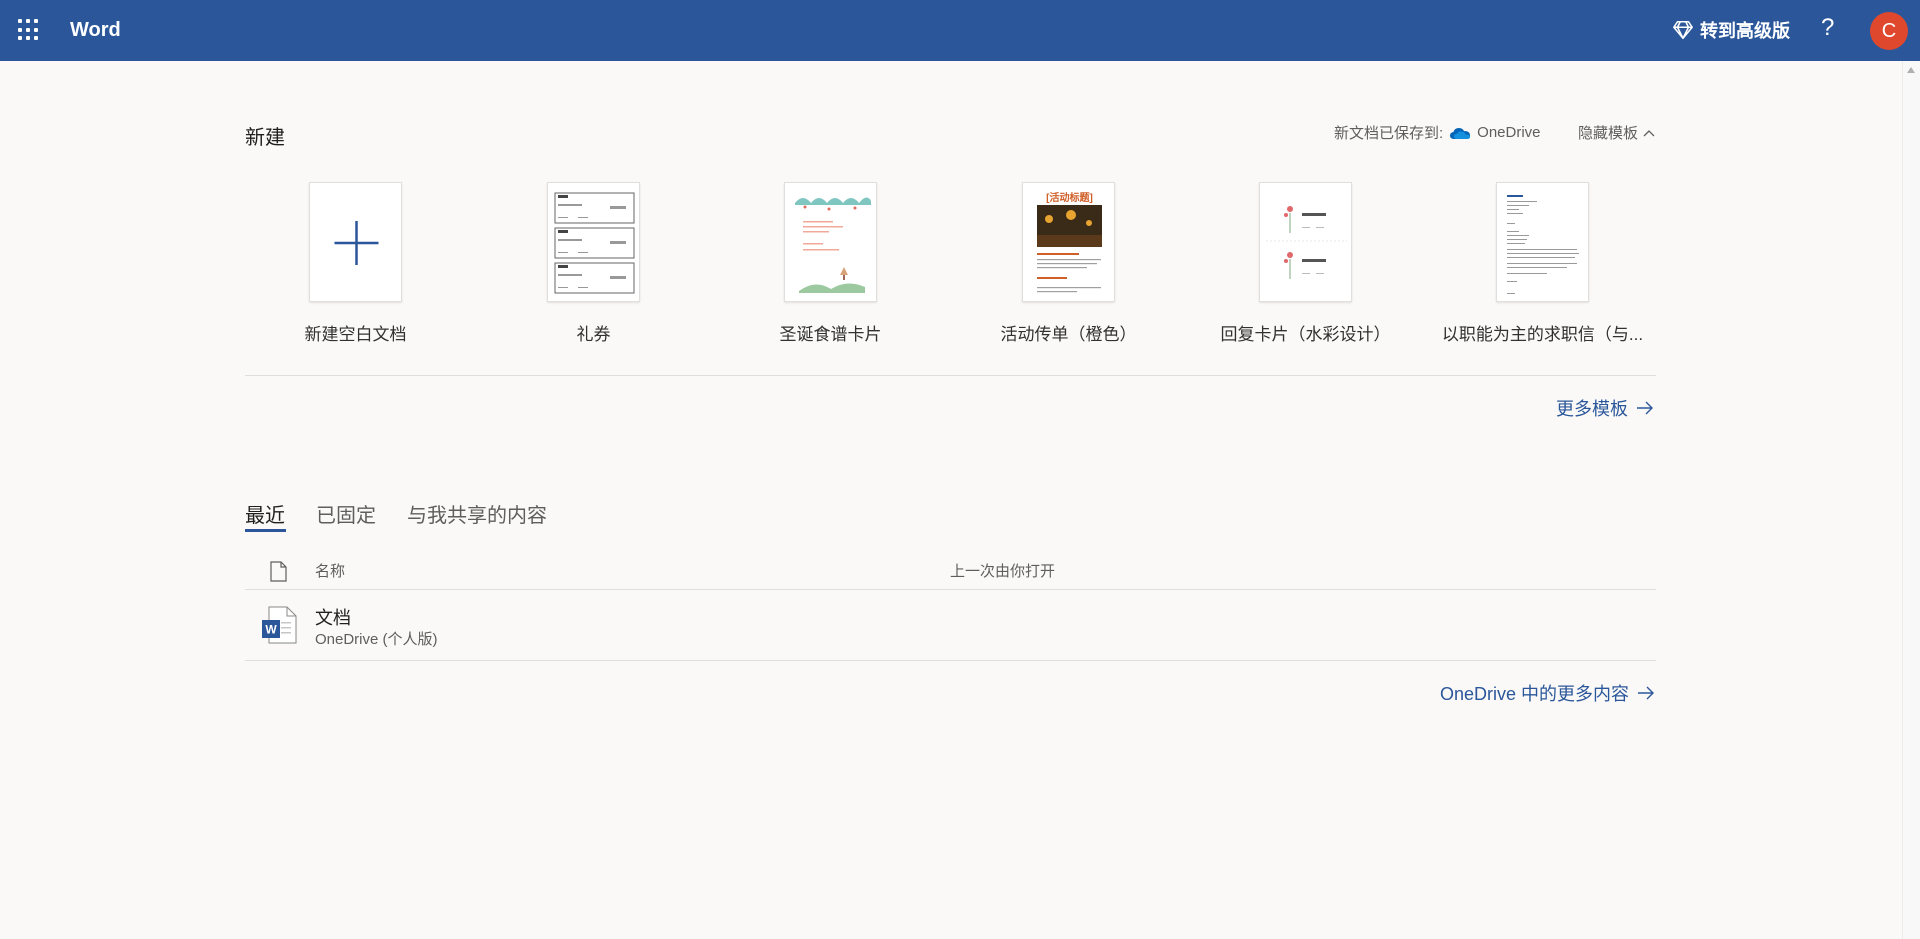 The height and width of the screenshot is (939, 1920). What do you see at coordinates (1068, 334) in the screenshot?
I see `template-label: 活动传单（橙色）` at bounding box center [1068, 334].